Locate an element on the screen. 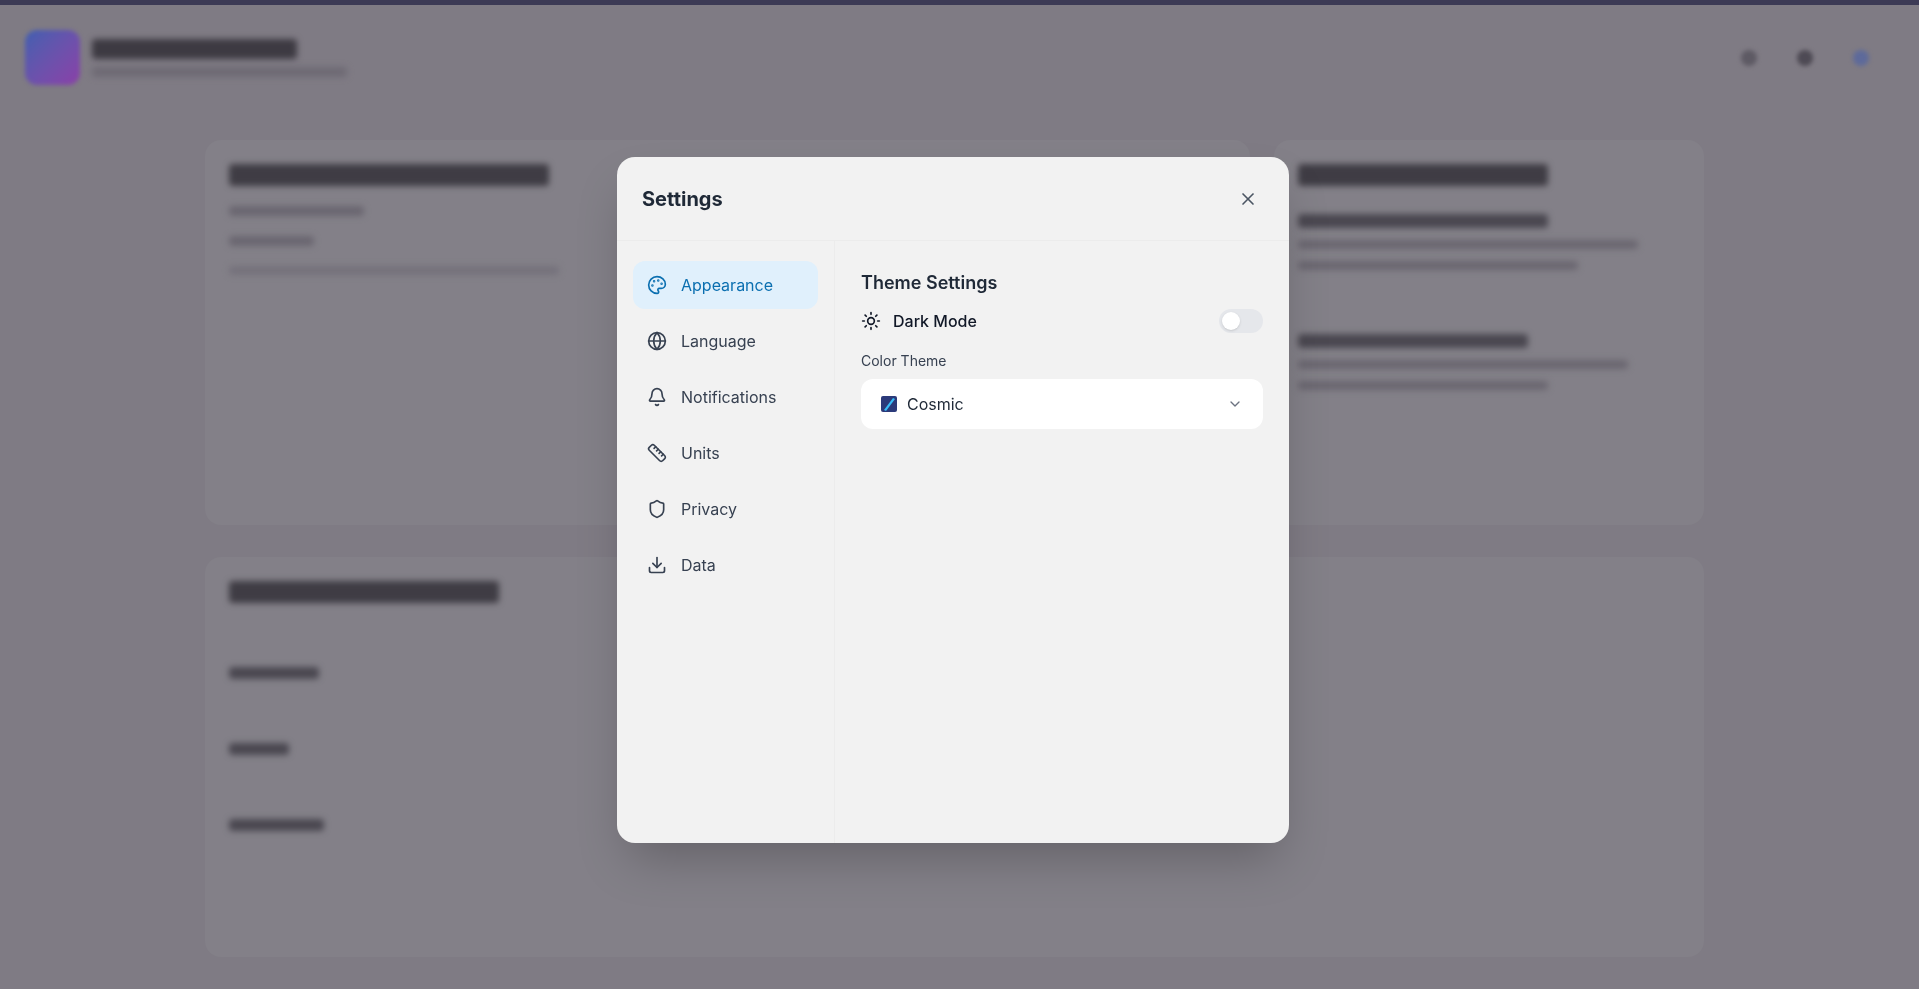  section-title: Theme Settings is located at coordinates (930, 283).